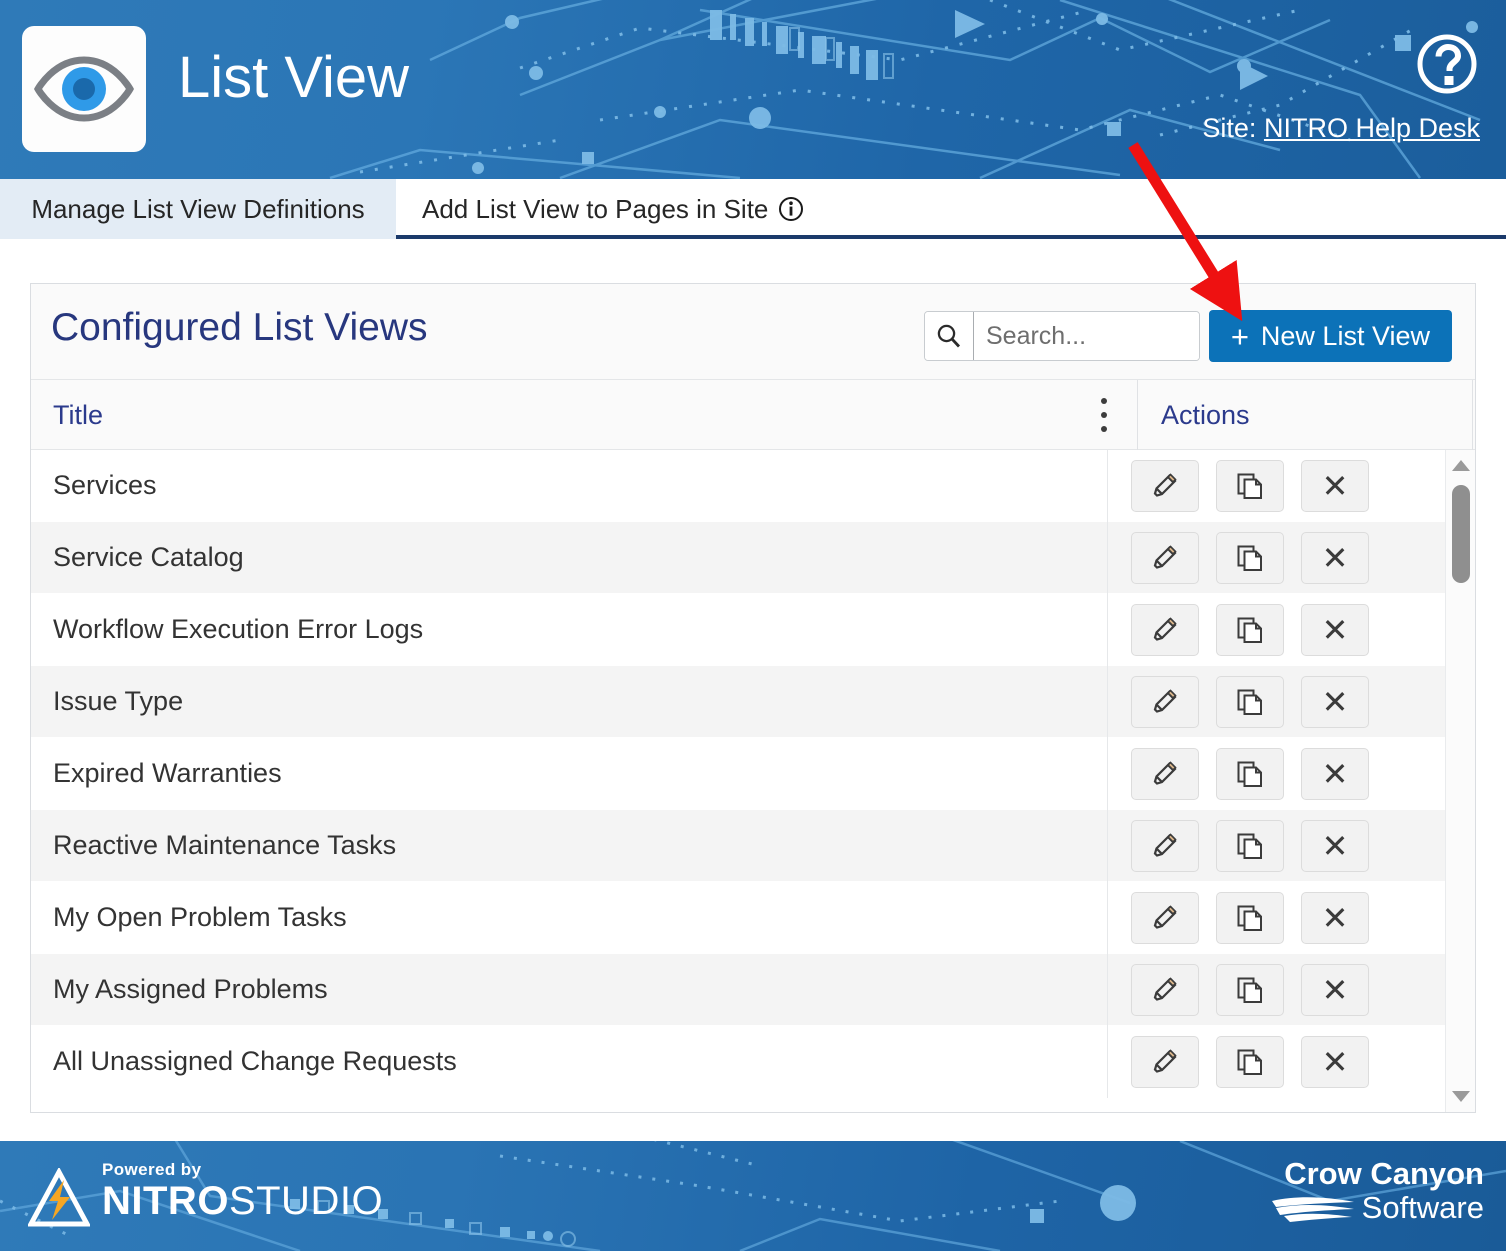 Image resolution: width=1506 pixels, height=1251 pixels. I want to click on caret-down-icon, so click(1461, 1096).